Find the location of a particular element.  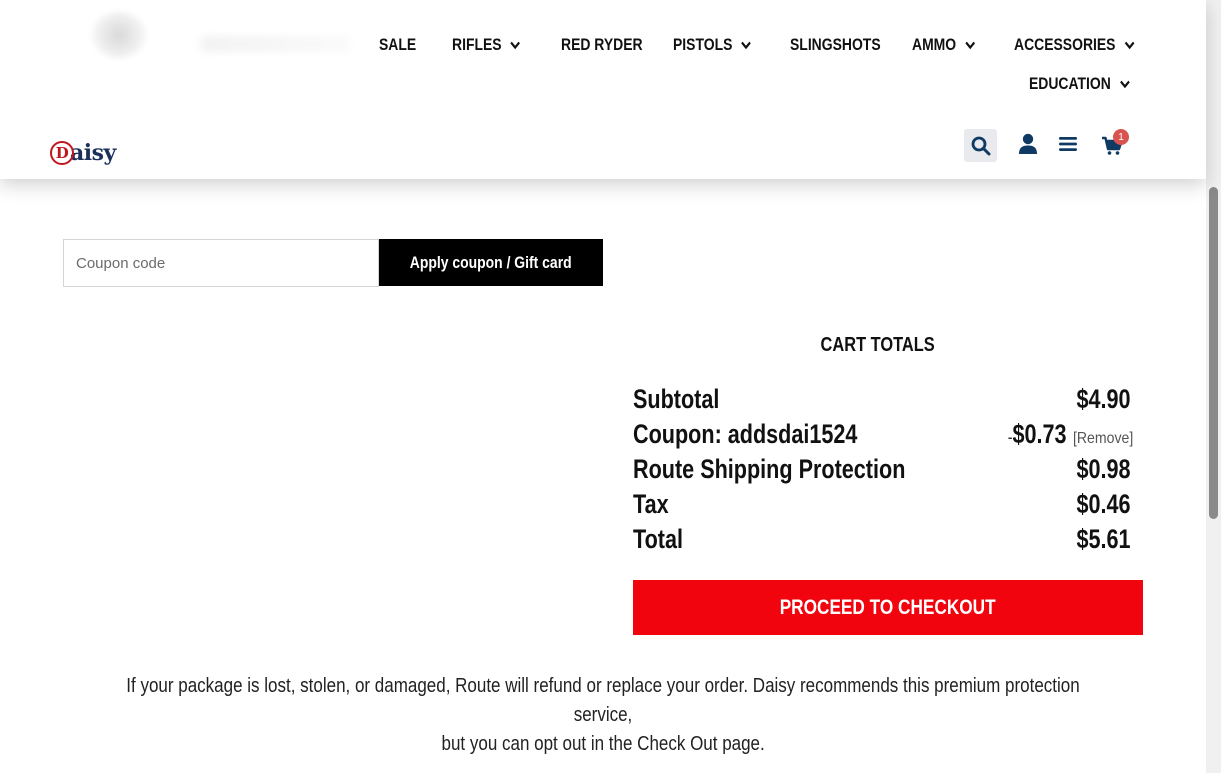

cart-totals-heading: CART TOTALS is located at coordinates (878, 345).